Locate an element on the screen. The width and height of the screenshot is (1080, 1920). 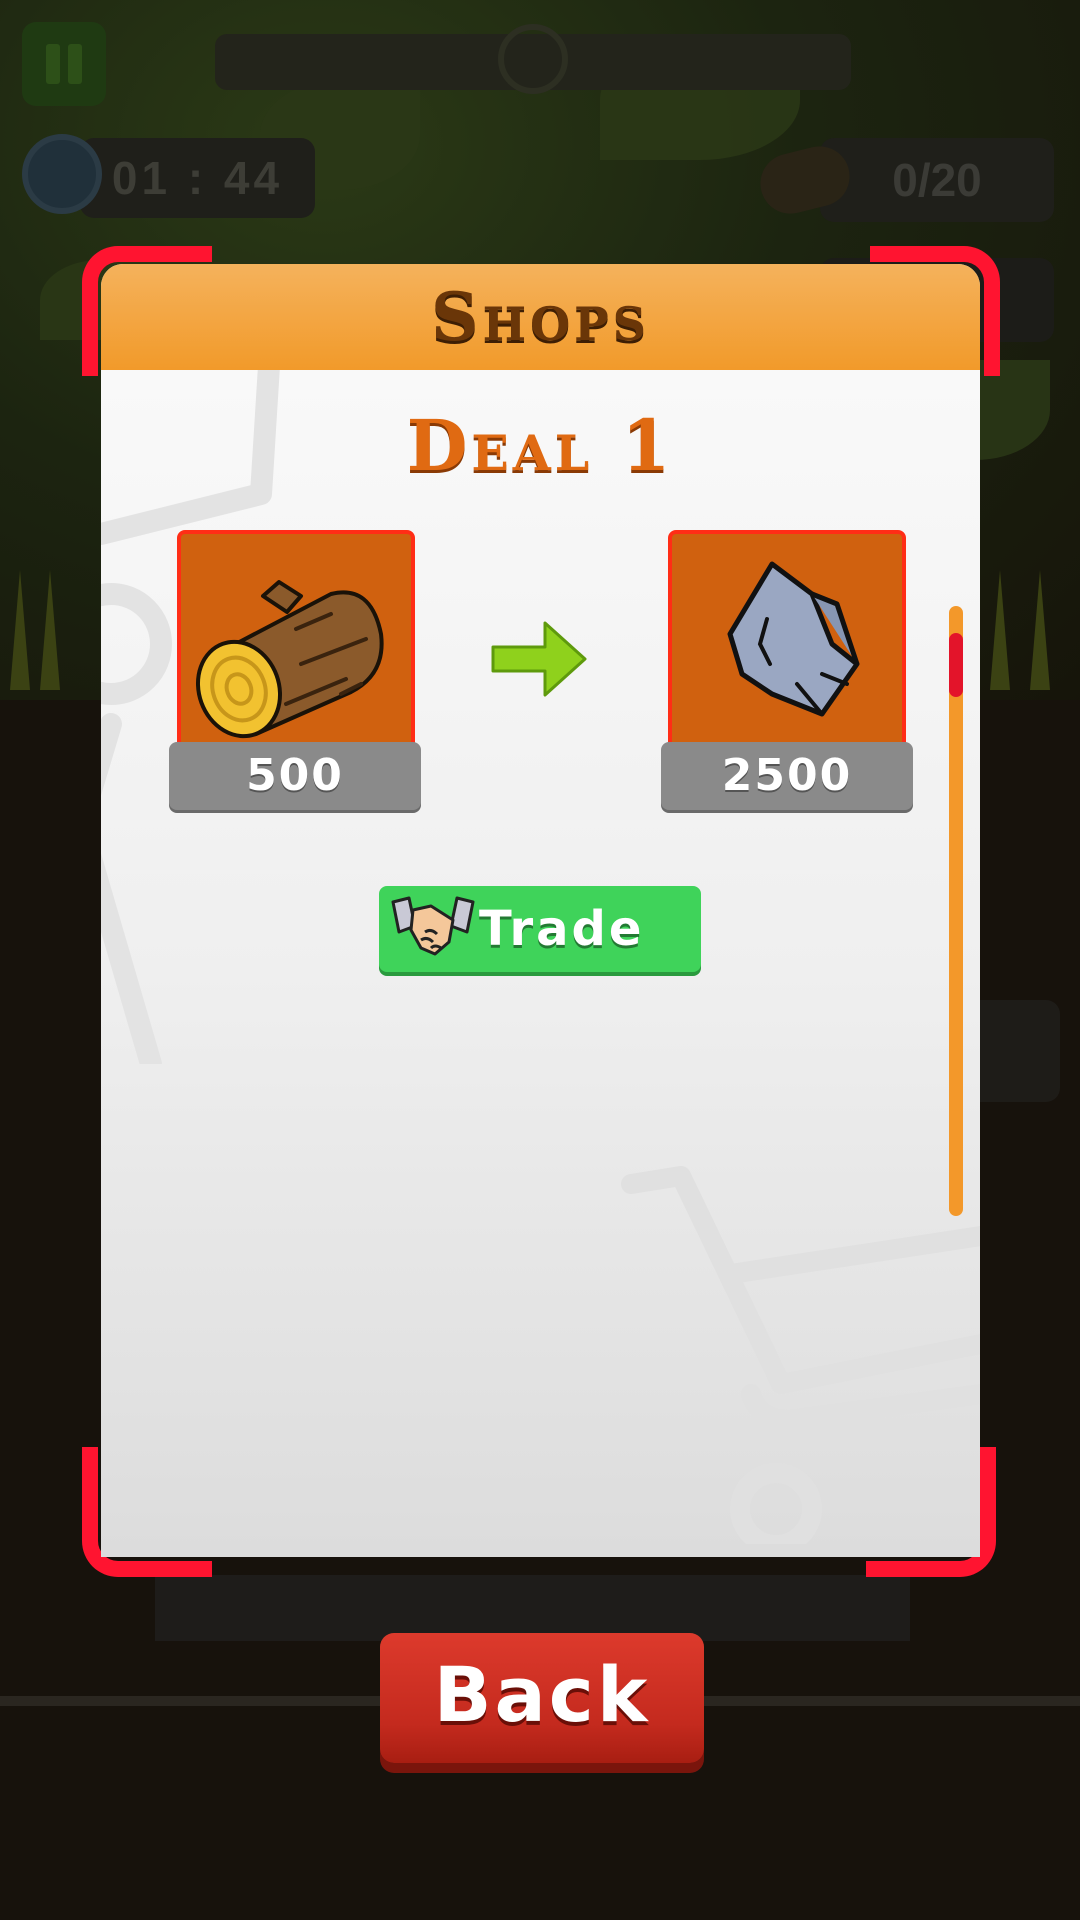
get-item-card is located at coordinates (787, 638).